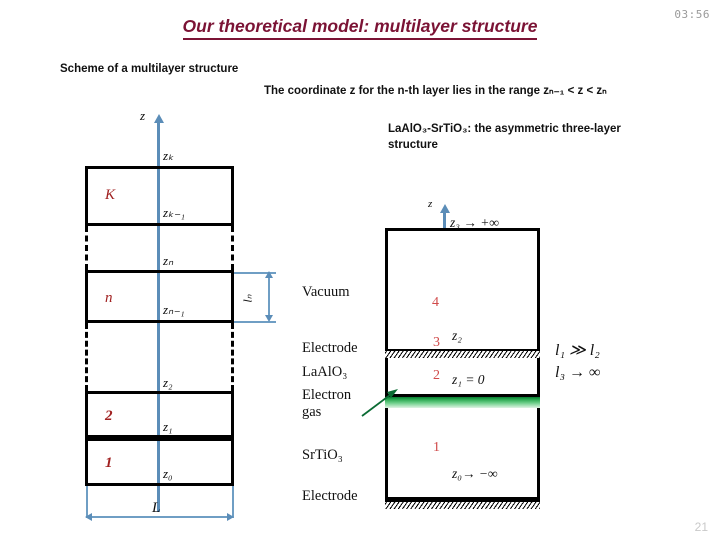 The height and width of the screenshot is (540, 720). What do you see at coordinates (109, 298) in the screenshot?
I see `layer-number-n: n` at bounding box center [109, 298].